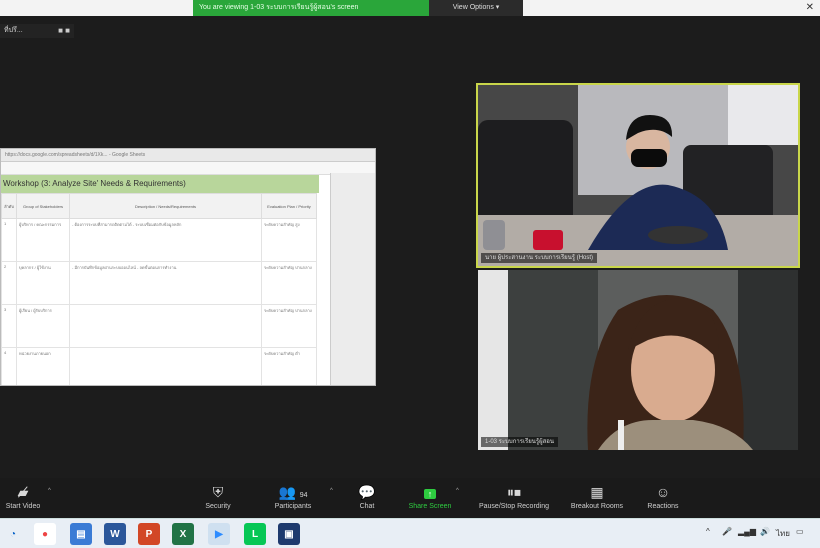 The image size is (820, 548). I want to click on line-app-icon: L, so click(255, 534).